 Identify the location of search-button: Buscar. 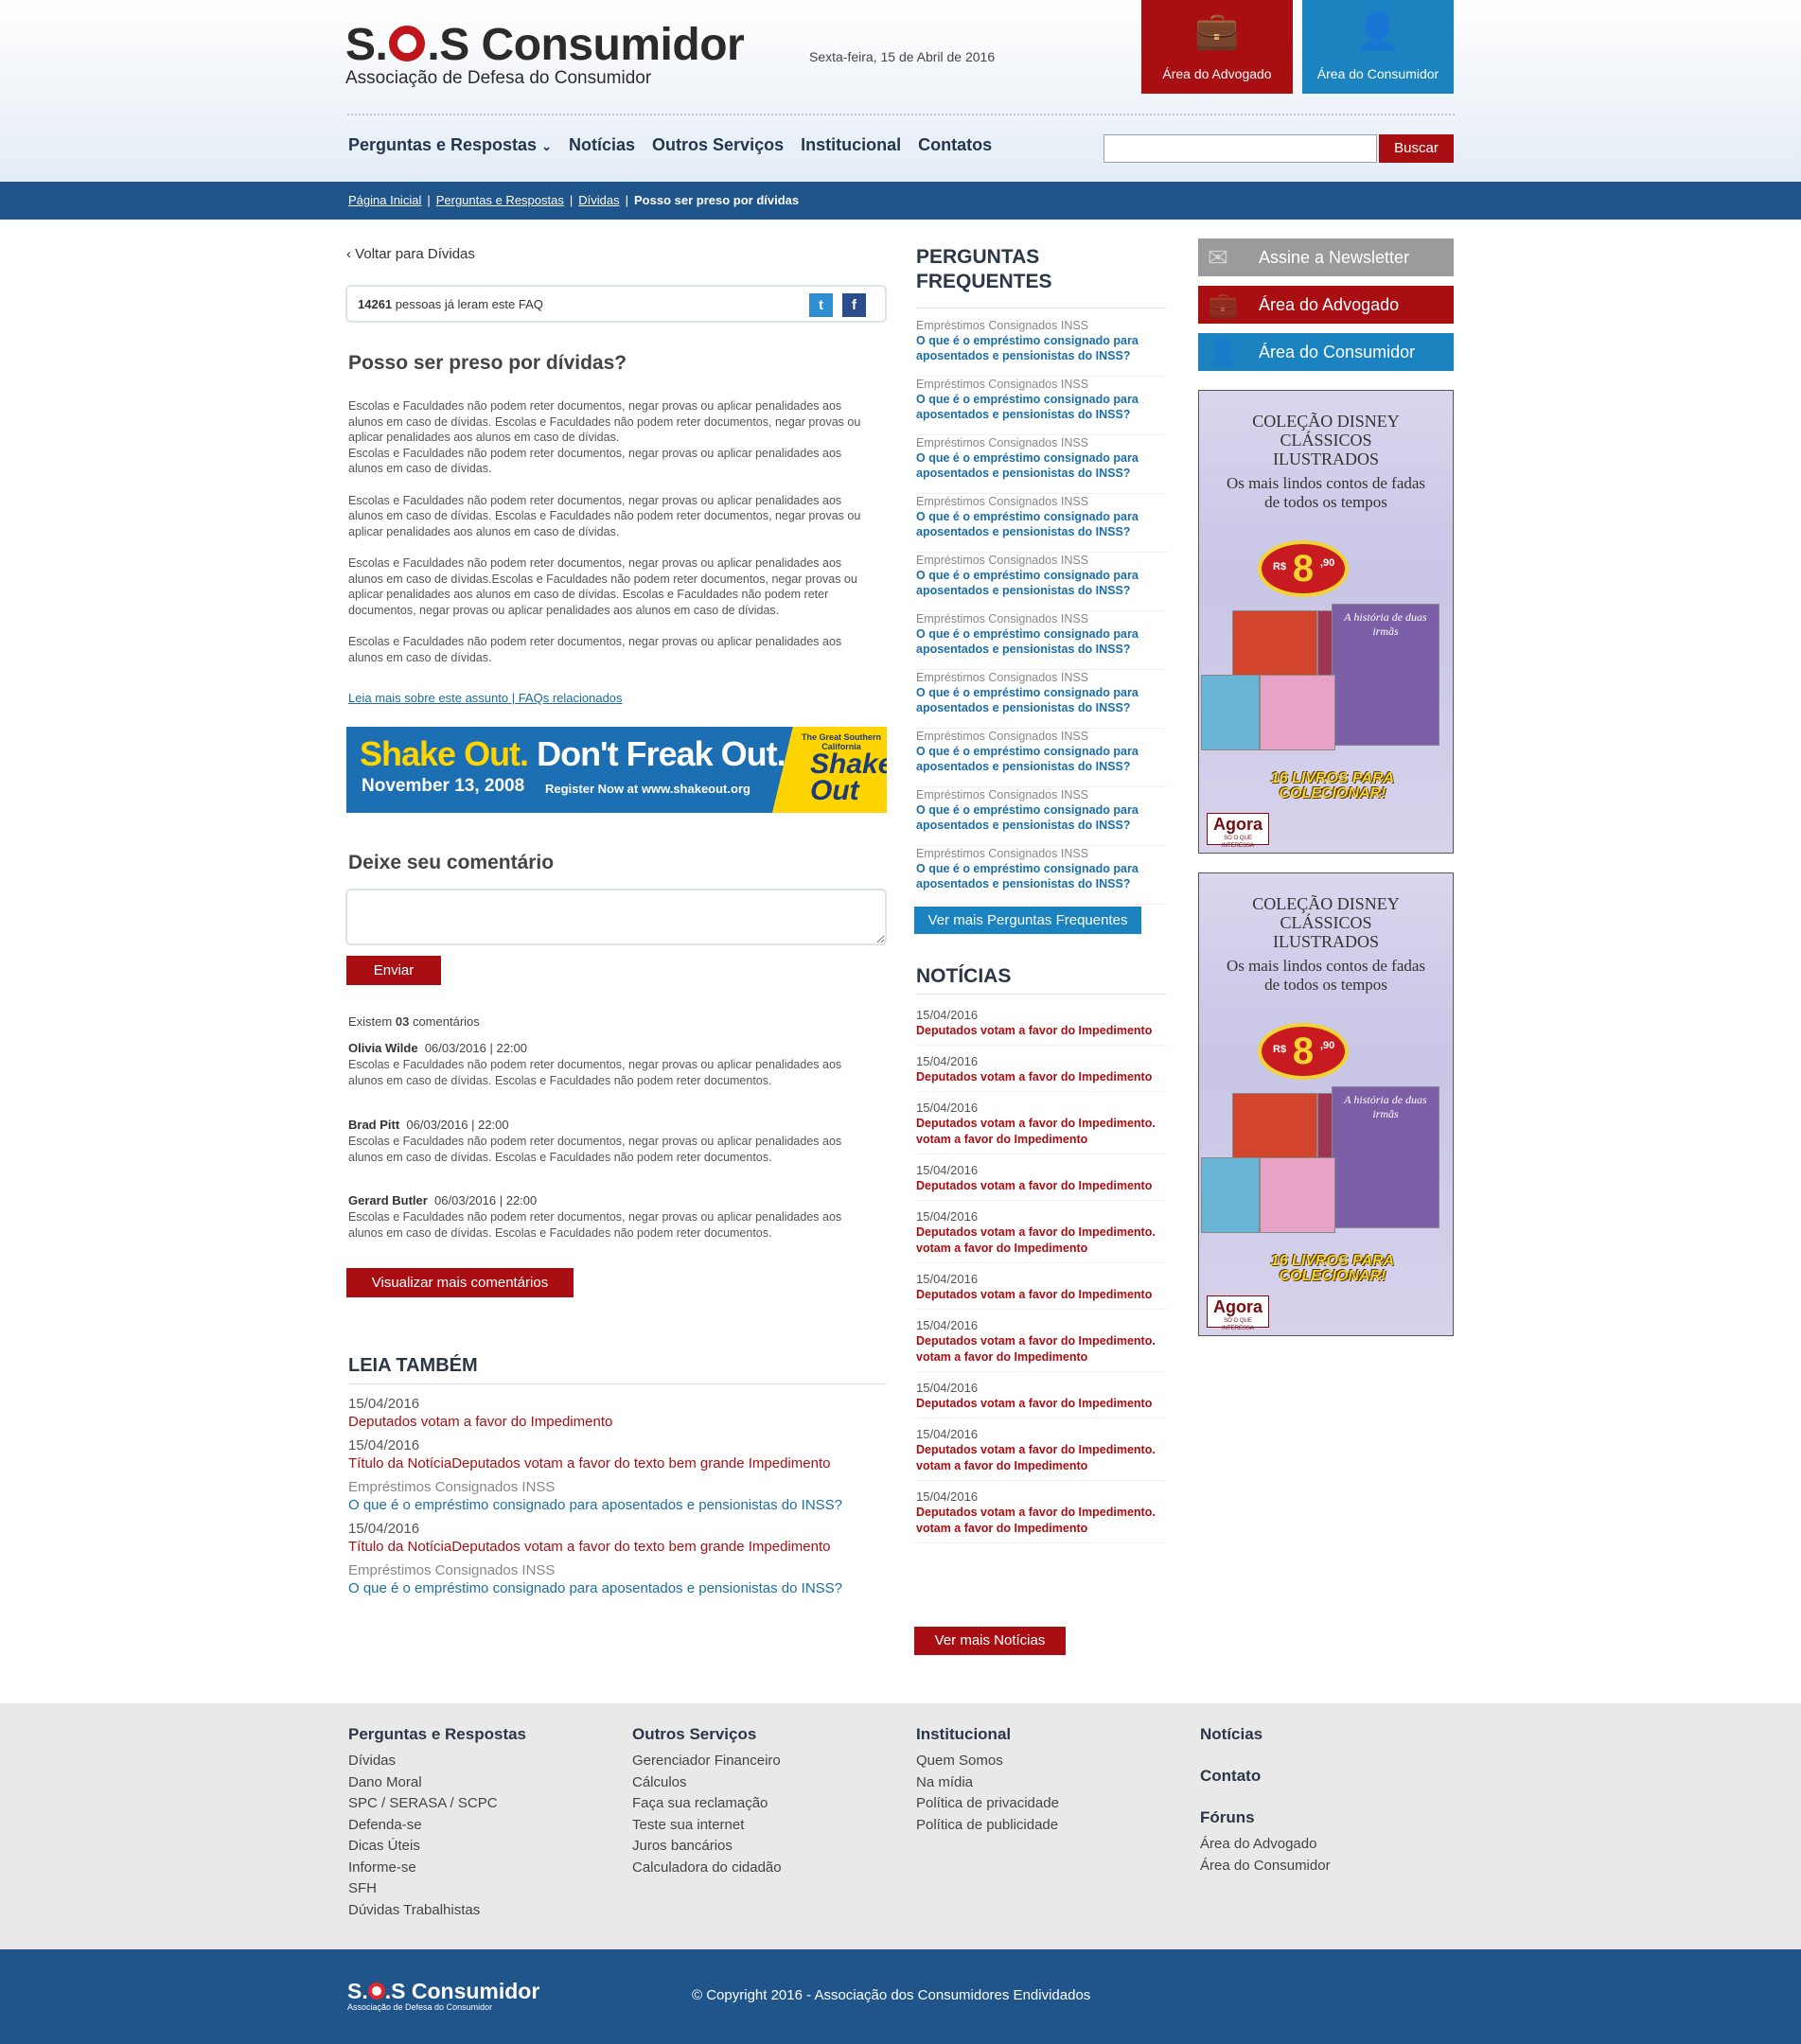
(1416, 148).